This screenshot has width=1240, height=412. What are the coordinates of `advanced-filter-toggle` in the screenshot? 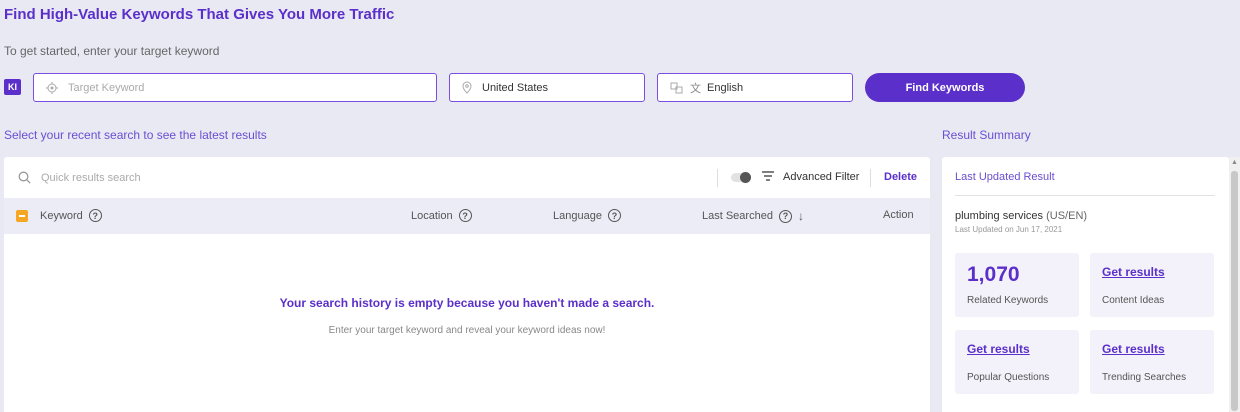 It's located at (741, 177).